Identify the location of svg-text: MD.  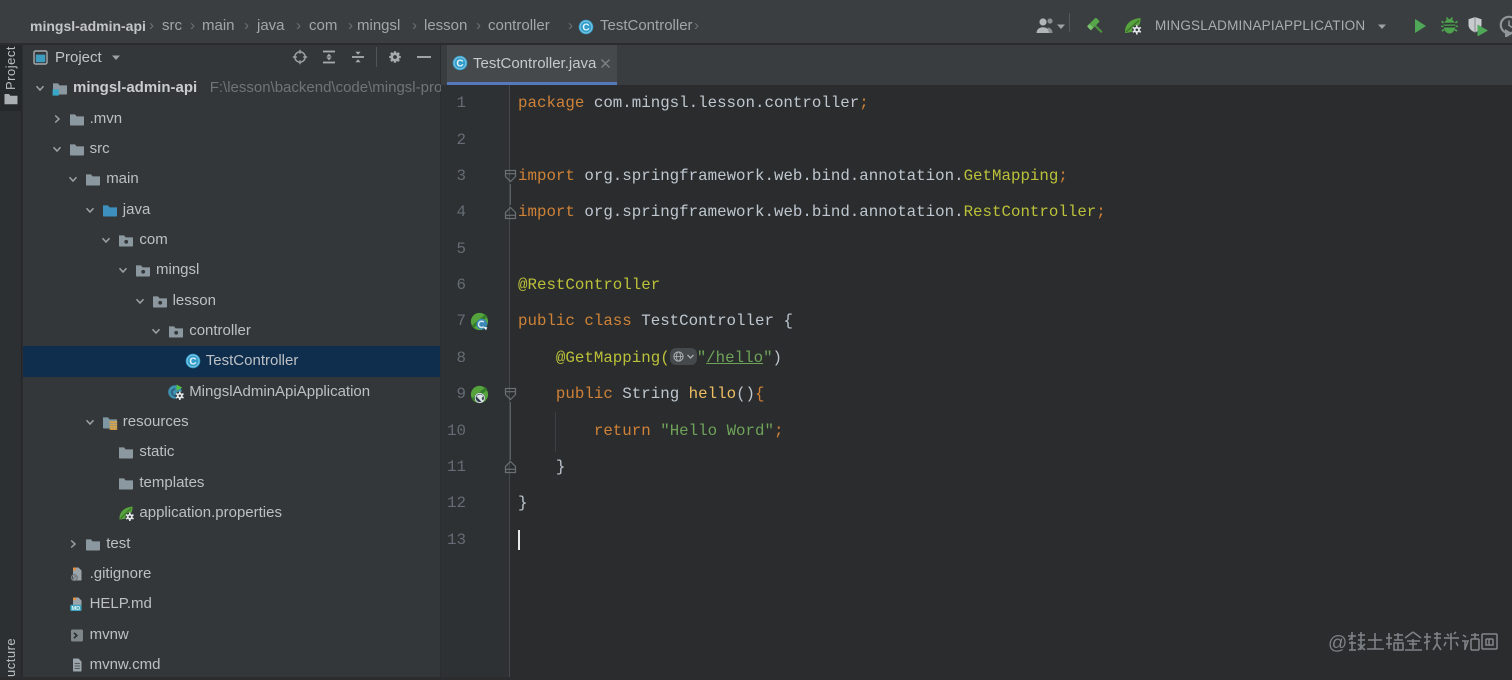
(75, 609).